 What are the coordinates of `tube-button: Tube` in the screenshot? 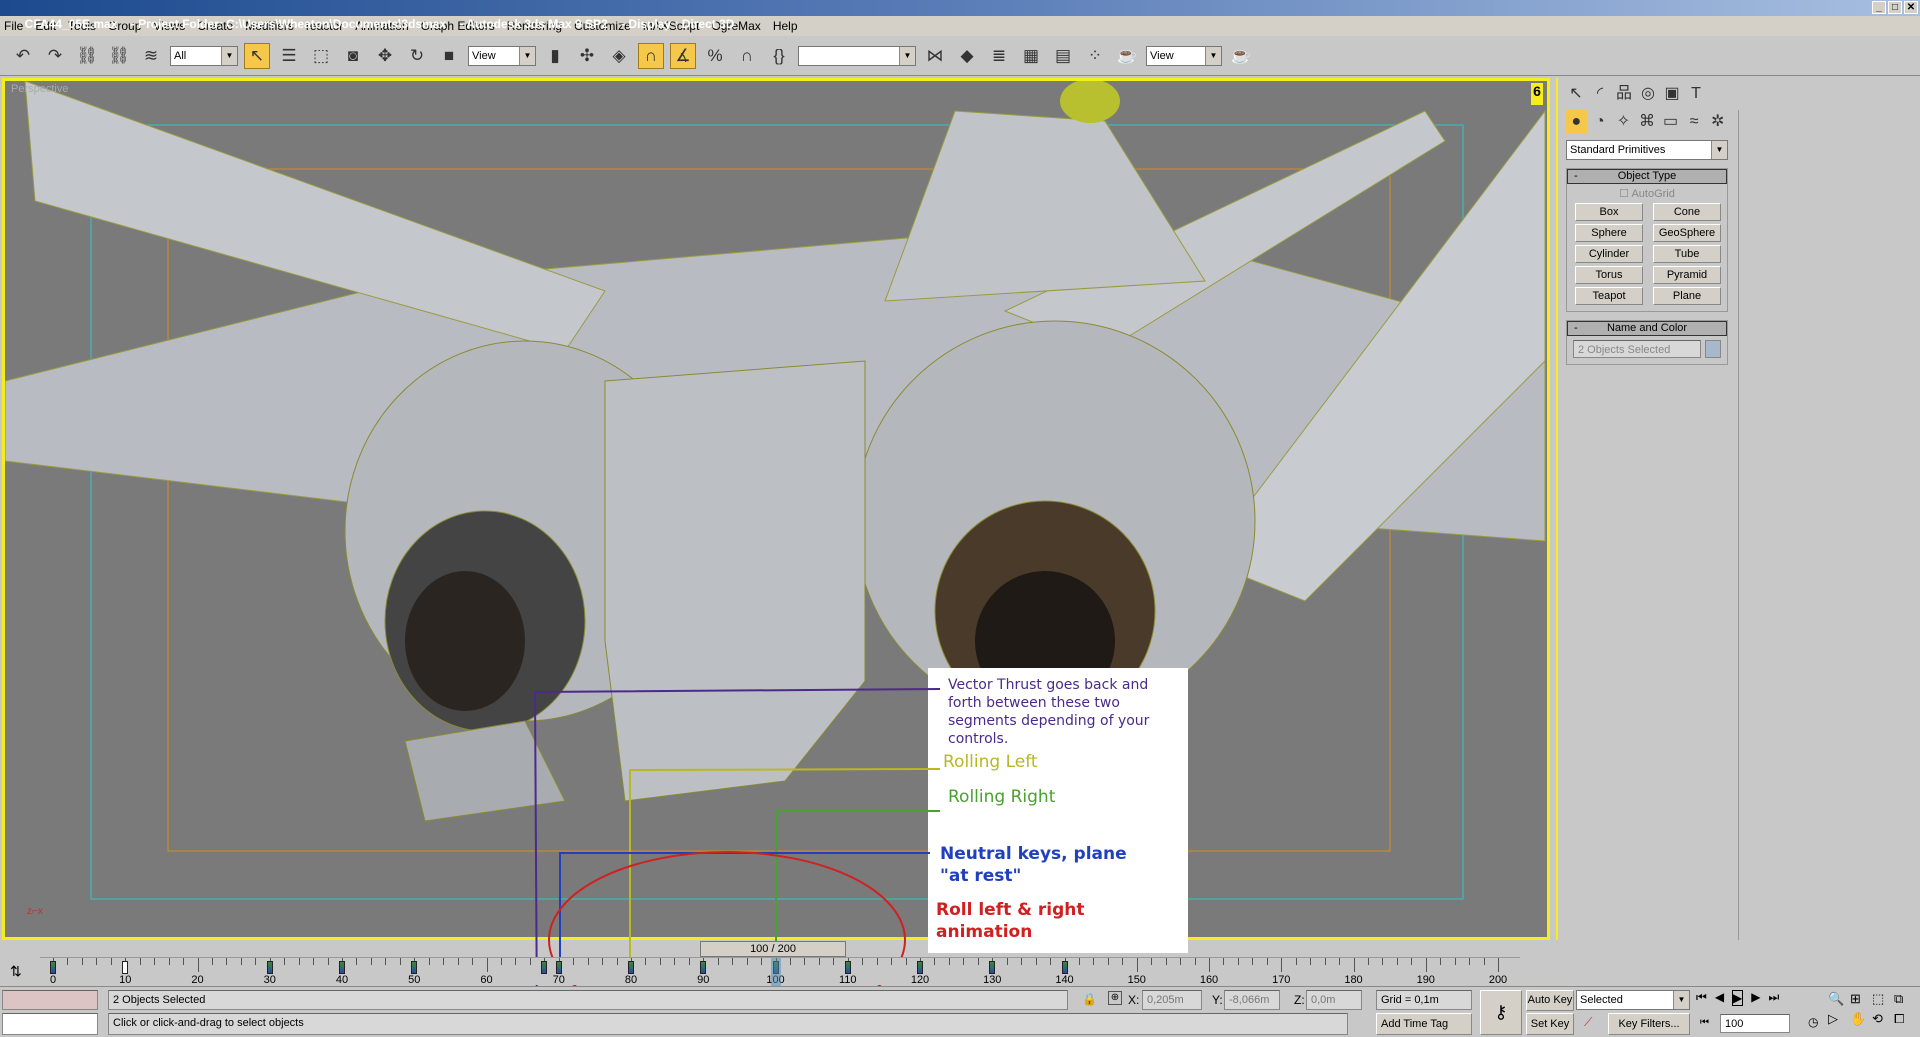 It's located at (1687, 254).